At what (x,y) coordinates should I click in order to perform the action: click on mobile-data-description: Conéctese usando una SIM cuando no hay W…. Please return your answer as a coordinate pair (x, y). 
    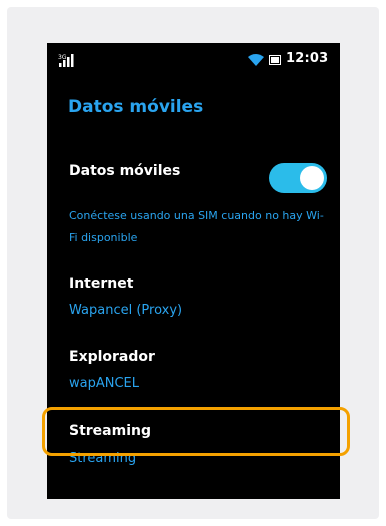
    Looking at the image, I should click on (196, 226).